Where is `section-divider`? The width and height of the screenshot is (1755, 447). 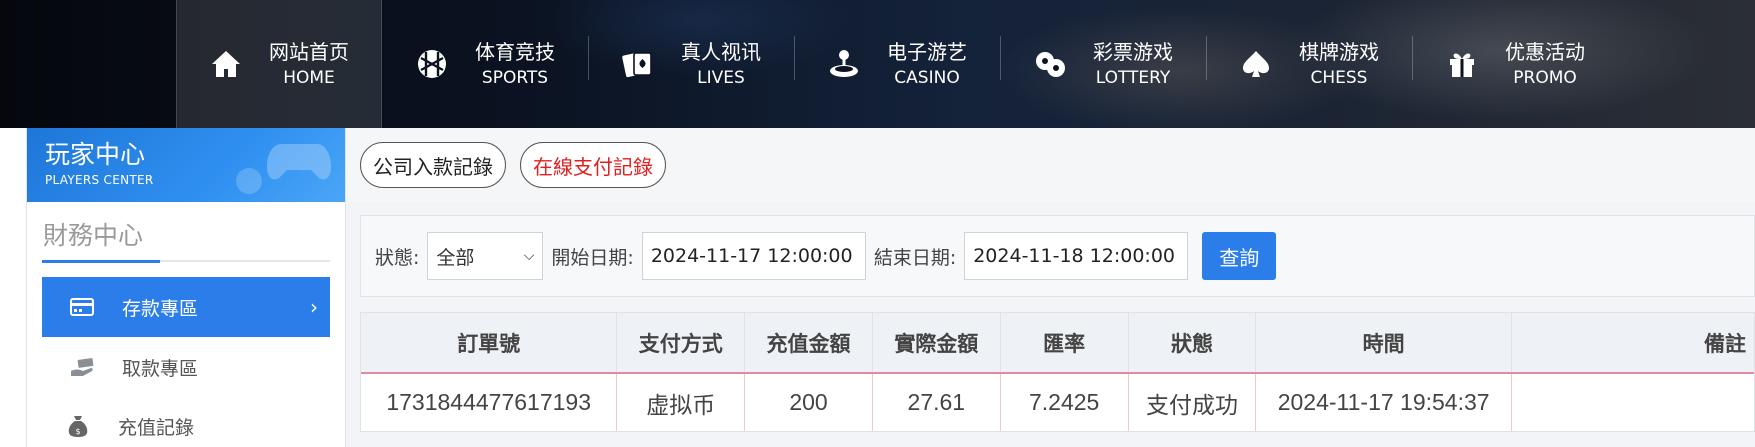 section-divider is located at coordinates (186, 261).